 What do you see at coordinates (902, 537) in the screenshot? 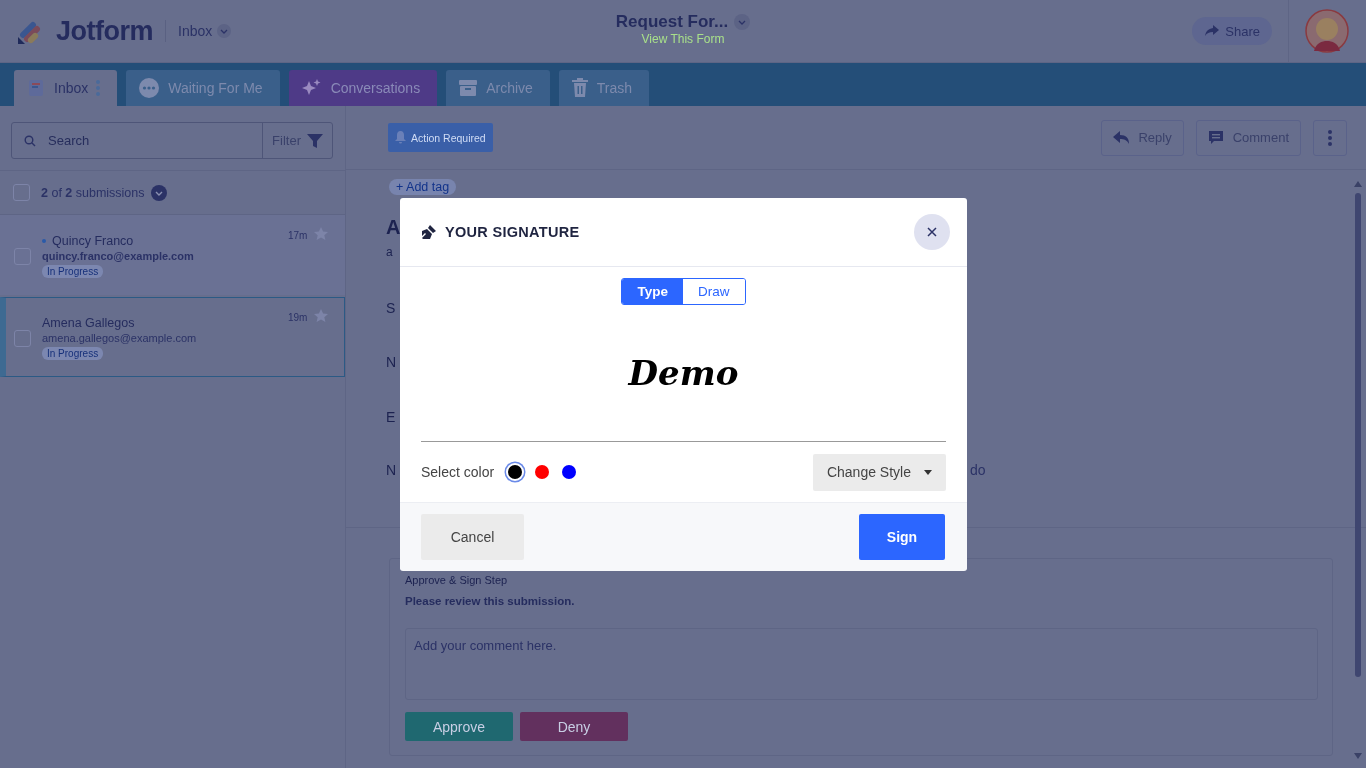
I see `sign-button: Sign` at bounding box center [902, 537].